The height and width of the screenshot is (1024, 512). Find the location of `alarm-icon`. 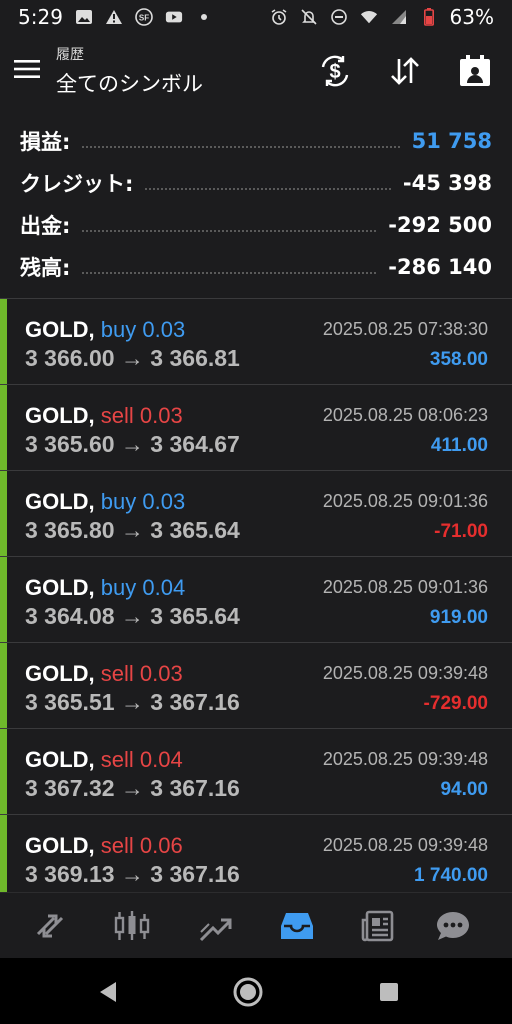

alarm-icon is located at coordinates (279, 17).